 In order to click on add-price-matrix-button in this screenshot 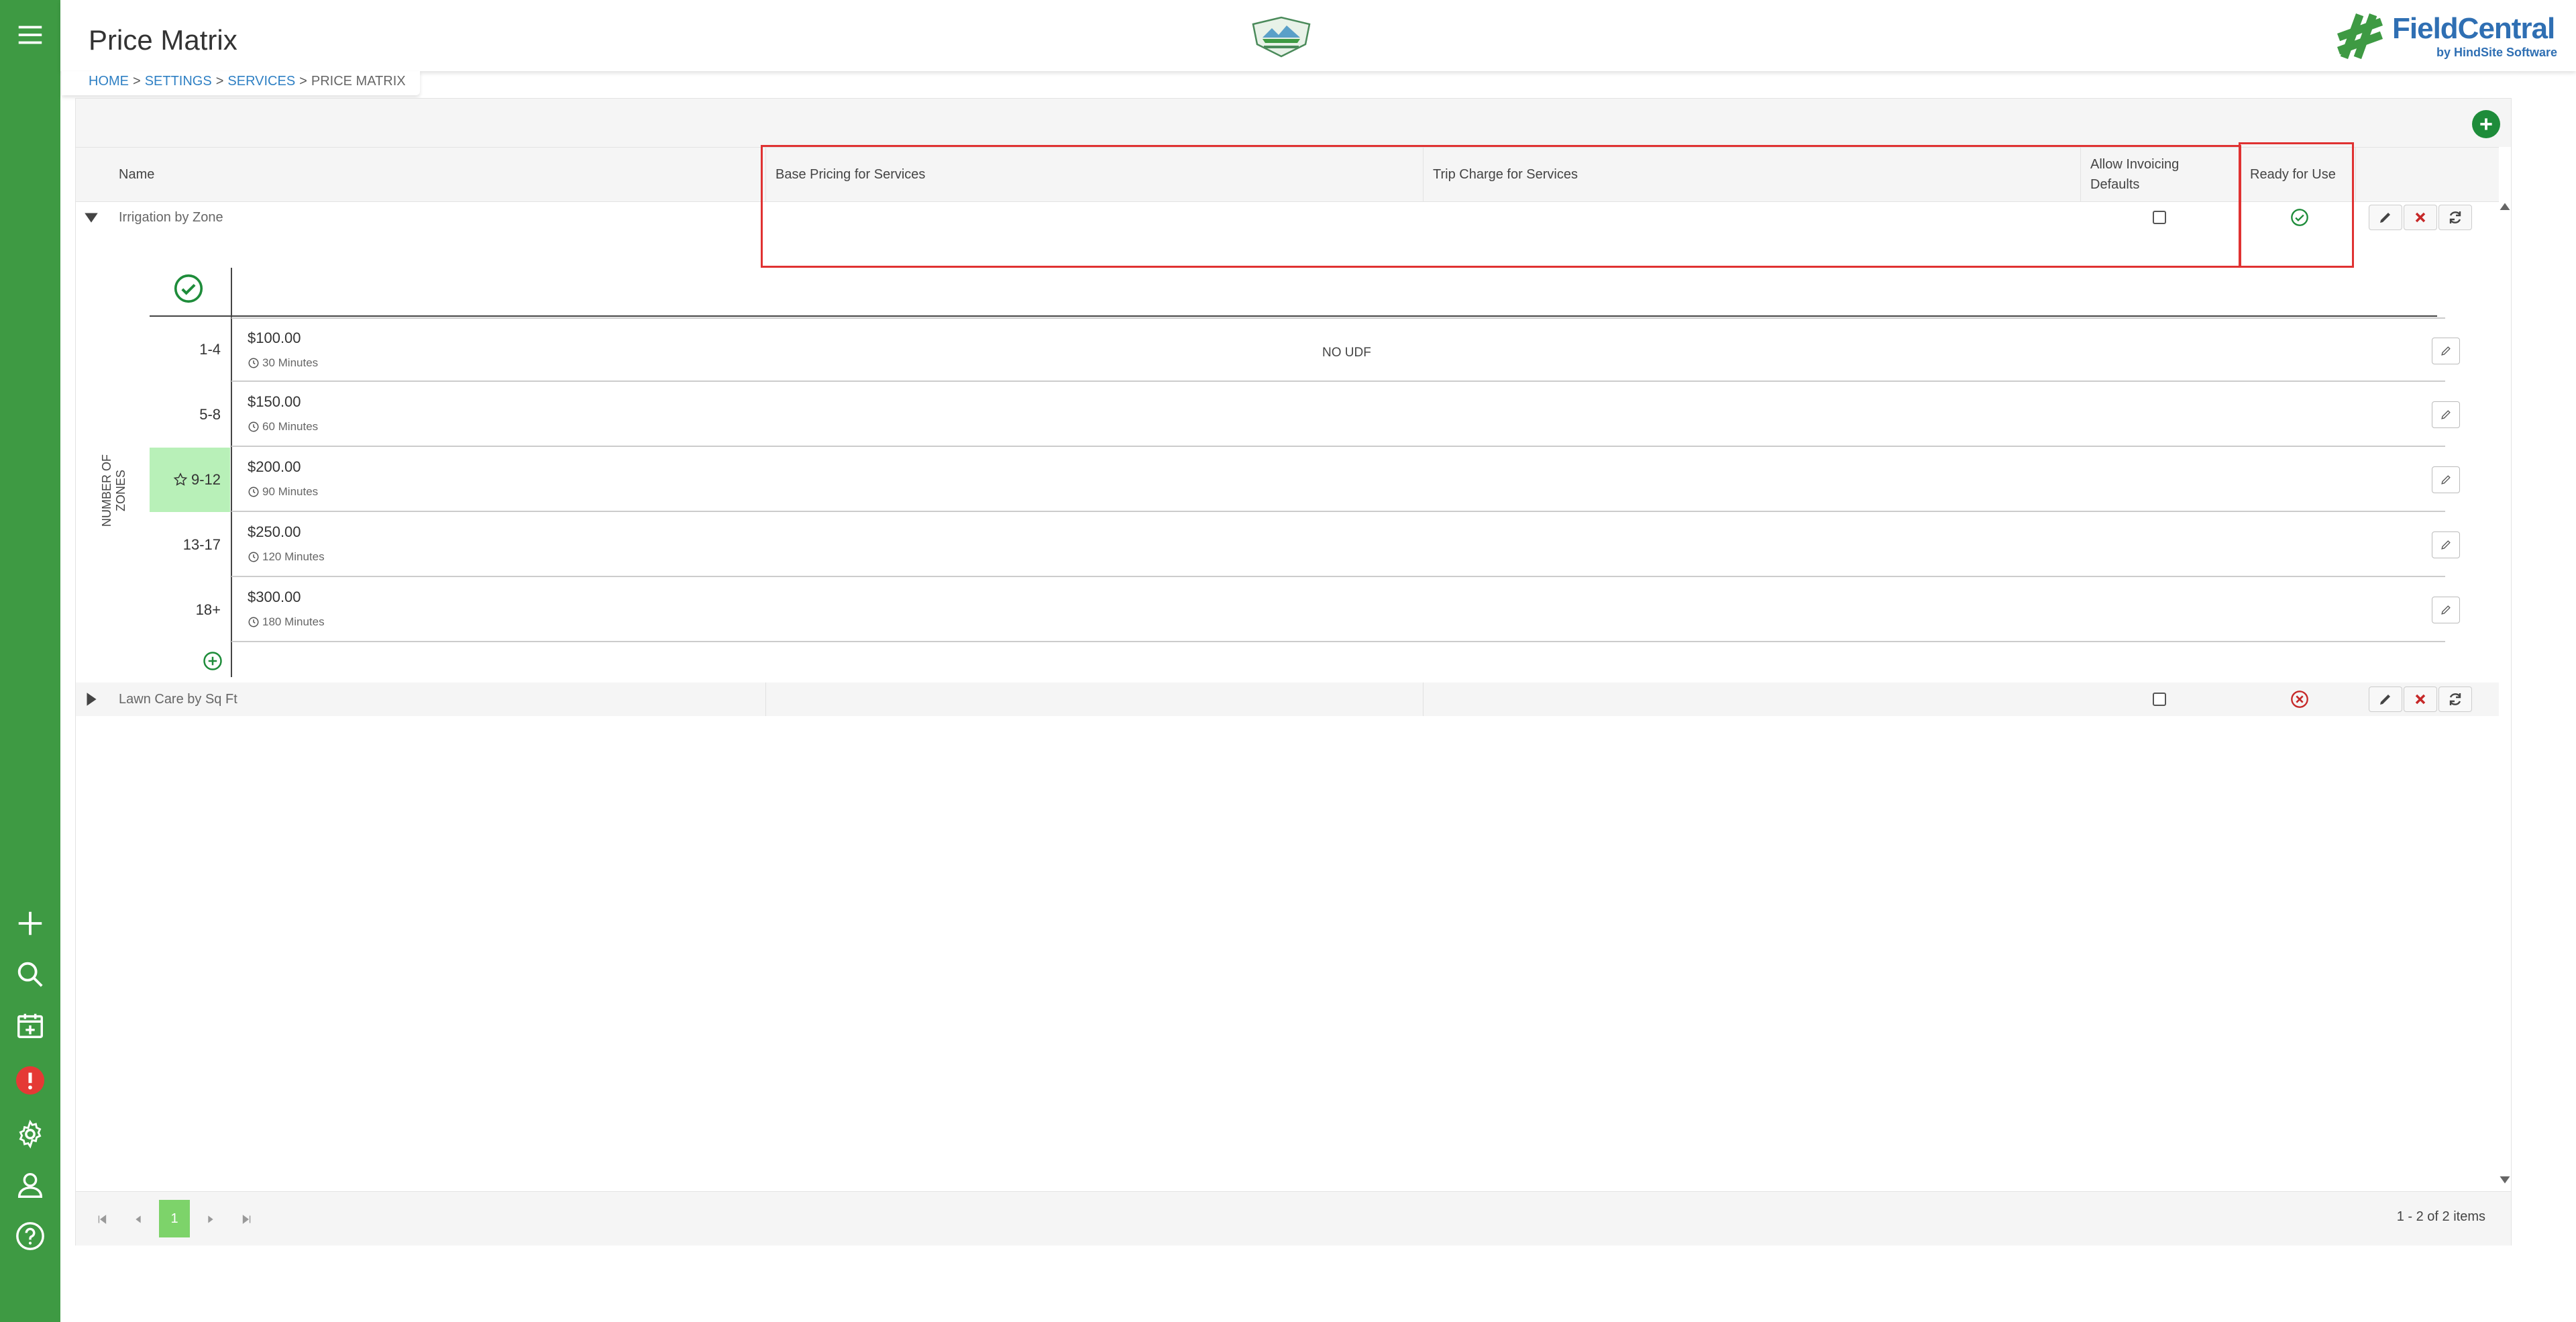, I will do `click(2486, 124)`.